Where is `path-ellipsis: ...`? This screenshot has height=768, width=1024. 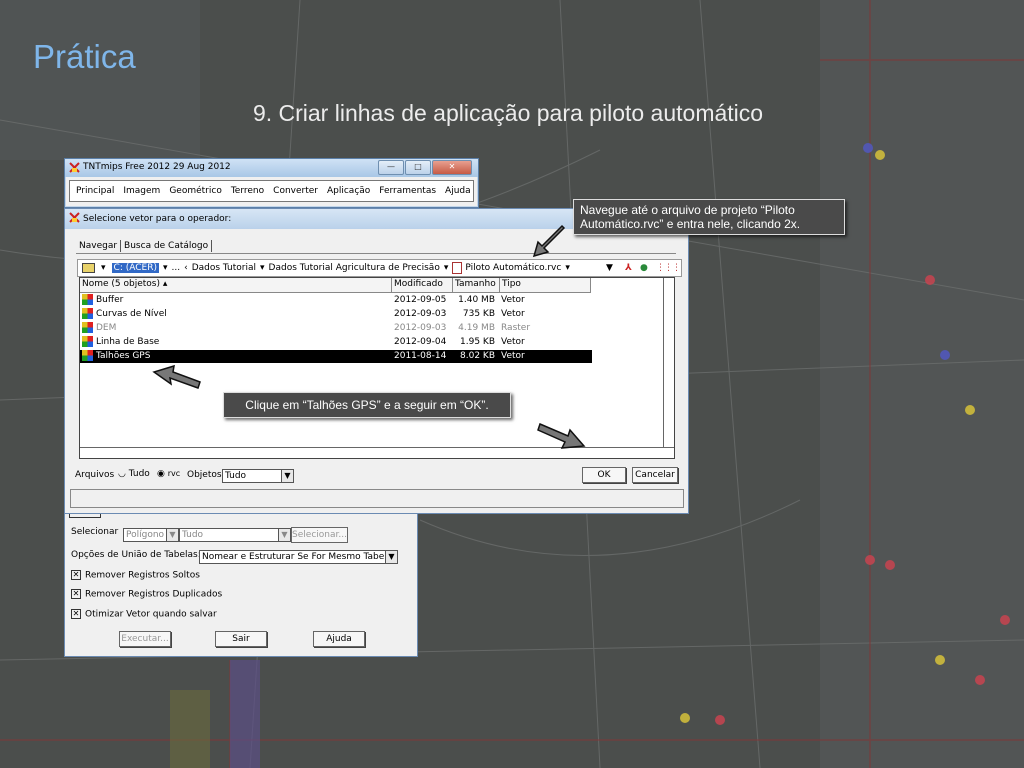
path-ellipsis: ... is located at coordinates (176, 268).